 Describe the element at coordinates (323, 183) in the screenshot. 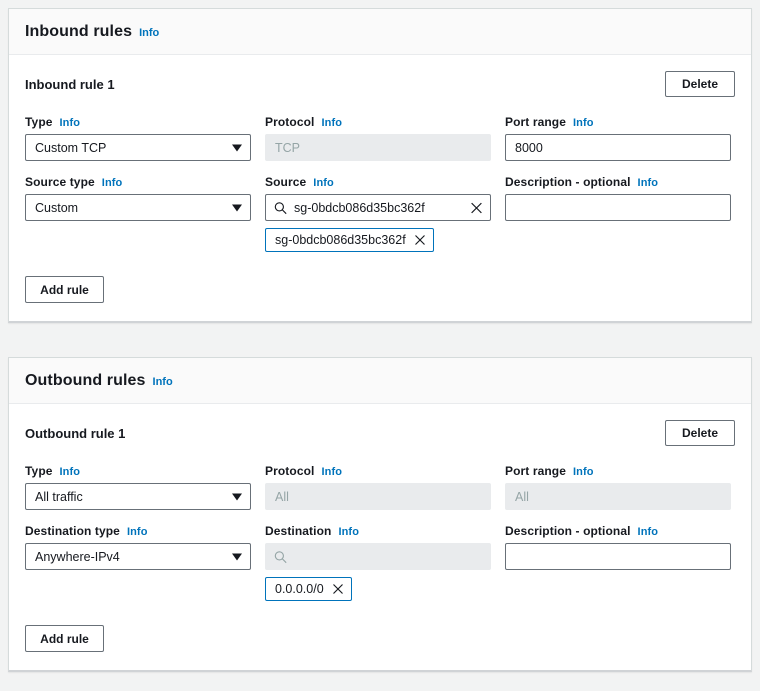

I see `inbound-source-info-link: Info` at that location.